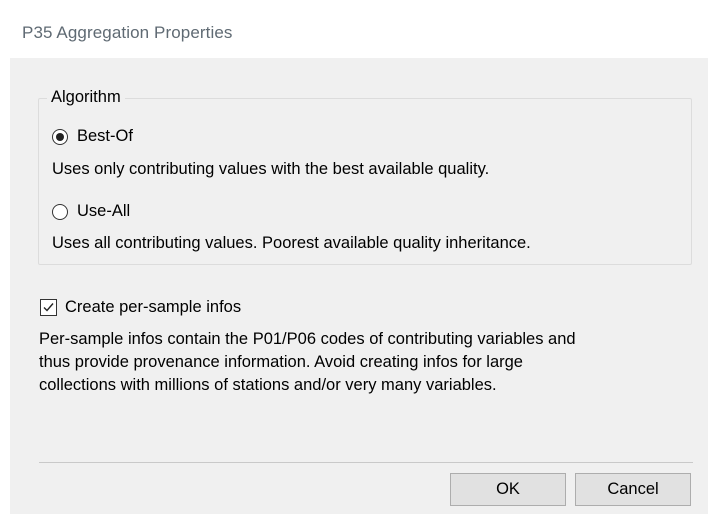 This screenshot has height=514, width=708. I want to click on radio-use-all: Use-All, so click(91, 211).